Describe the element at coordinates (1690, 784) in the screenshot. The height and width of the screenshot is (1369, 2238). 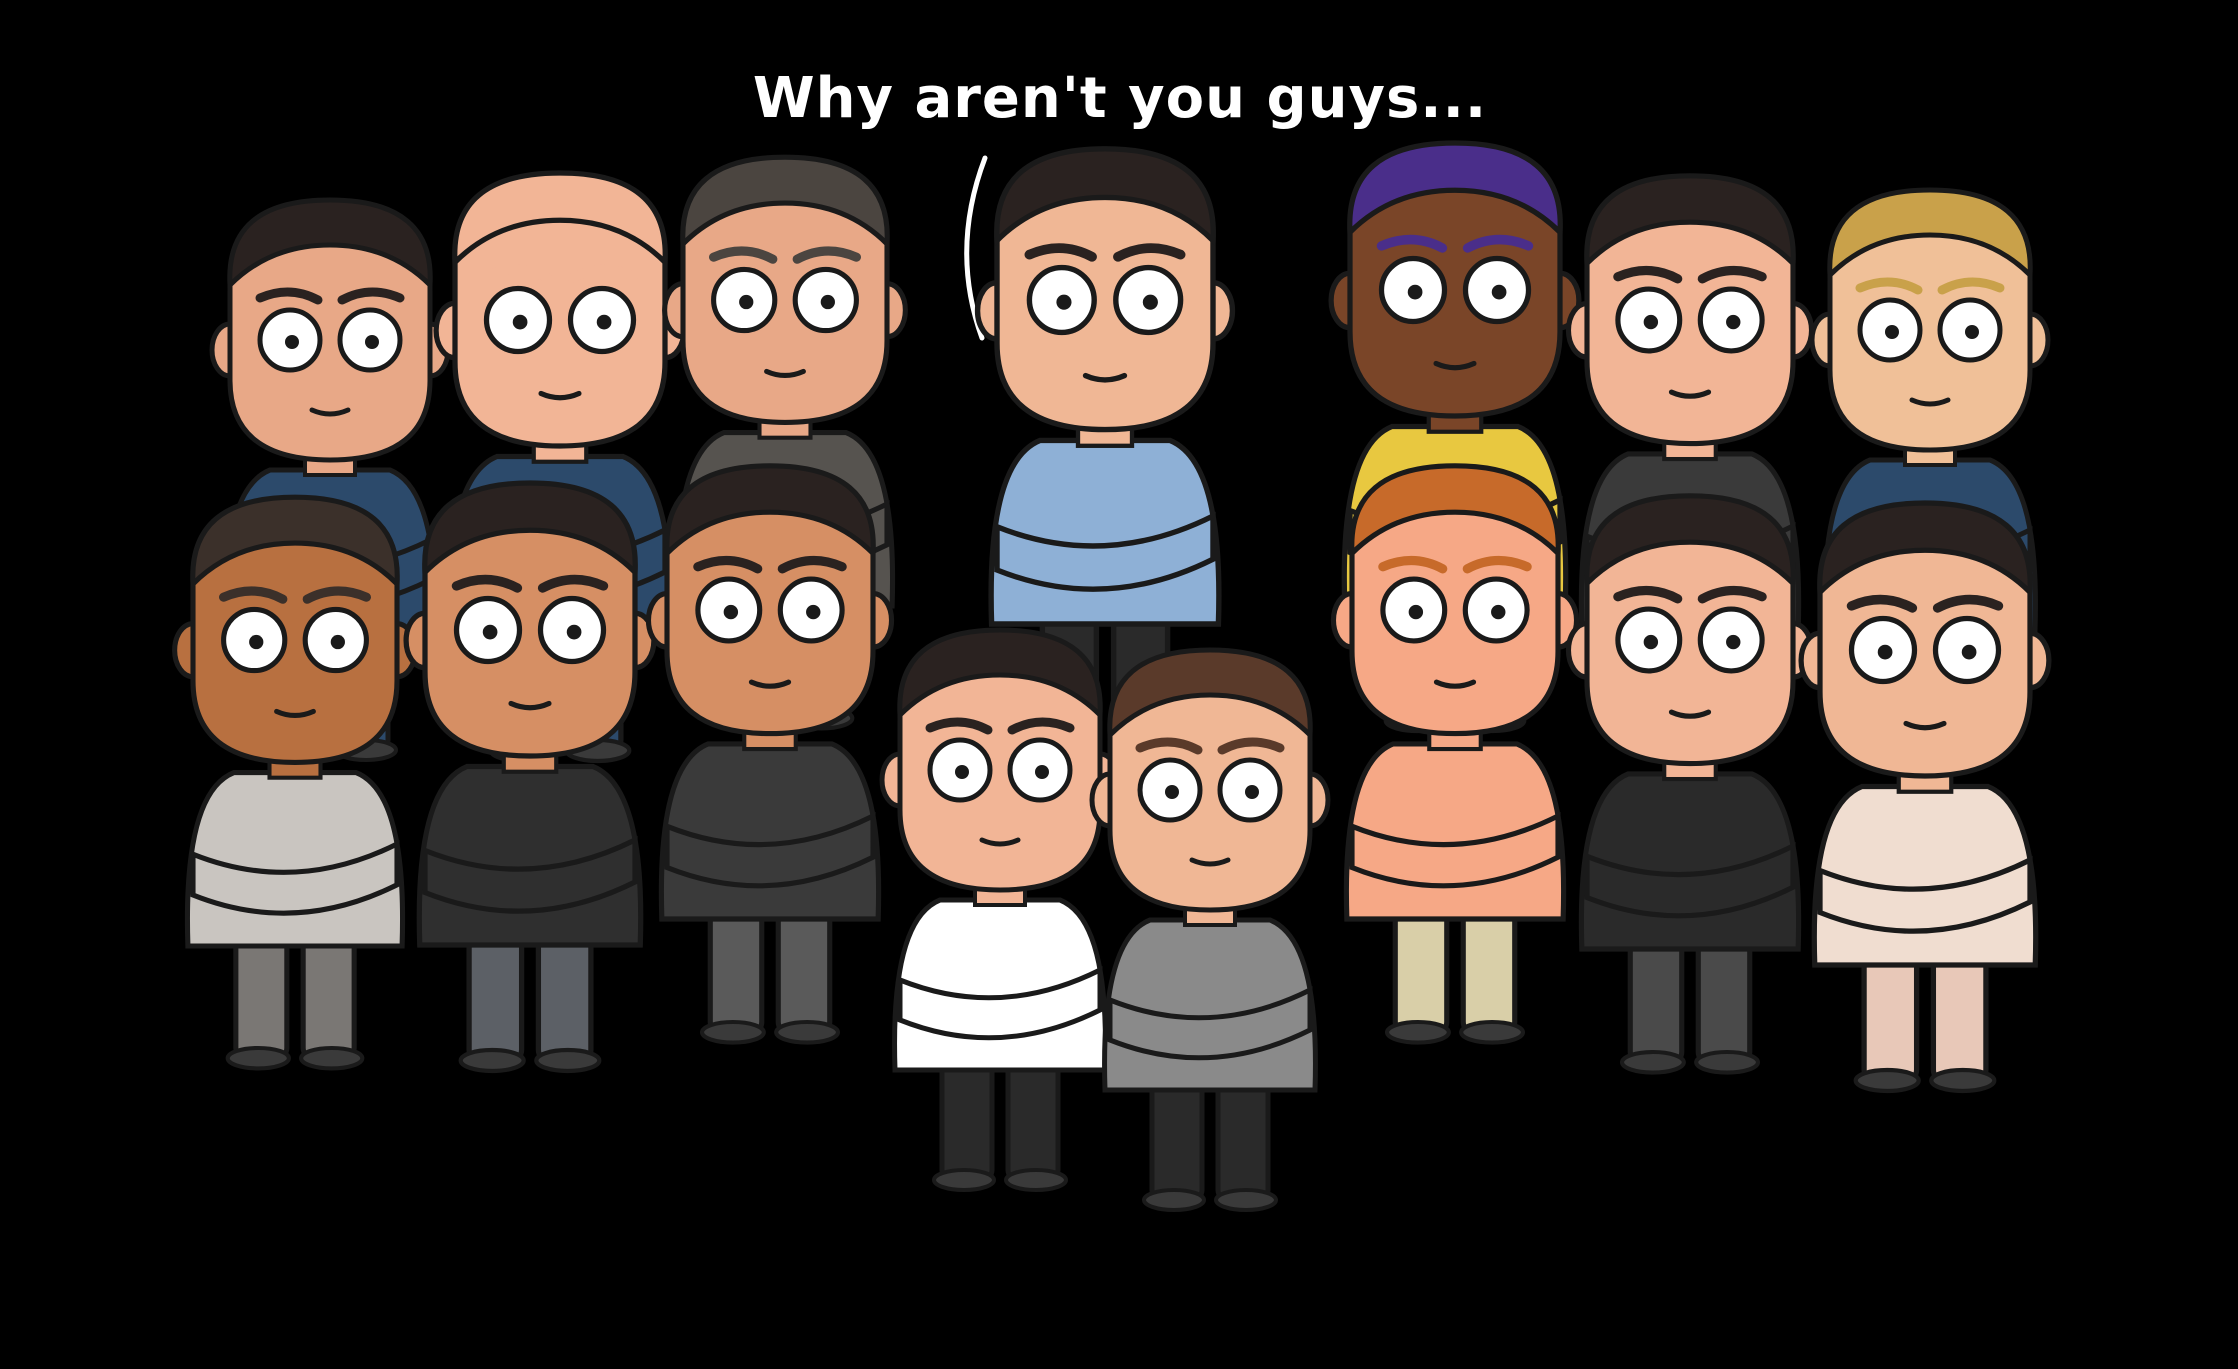
I see `smiling-man-dark-jacket` at that location.